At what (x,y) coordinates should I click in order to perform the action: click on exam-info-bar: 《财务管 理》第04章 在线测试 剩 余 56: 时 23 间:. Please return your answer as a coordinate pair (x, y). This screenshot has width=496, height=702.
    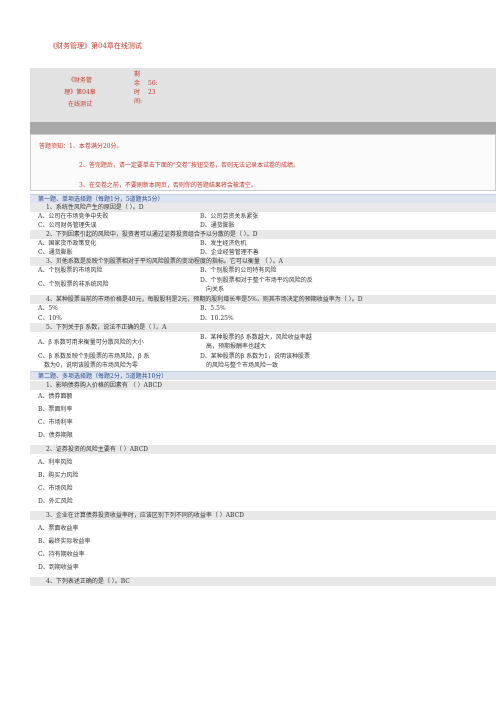
    Looking at the image, I should click on (263, 95).